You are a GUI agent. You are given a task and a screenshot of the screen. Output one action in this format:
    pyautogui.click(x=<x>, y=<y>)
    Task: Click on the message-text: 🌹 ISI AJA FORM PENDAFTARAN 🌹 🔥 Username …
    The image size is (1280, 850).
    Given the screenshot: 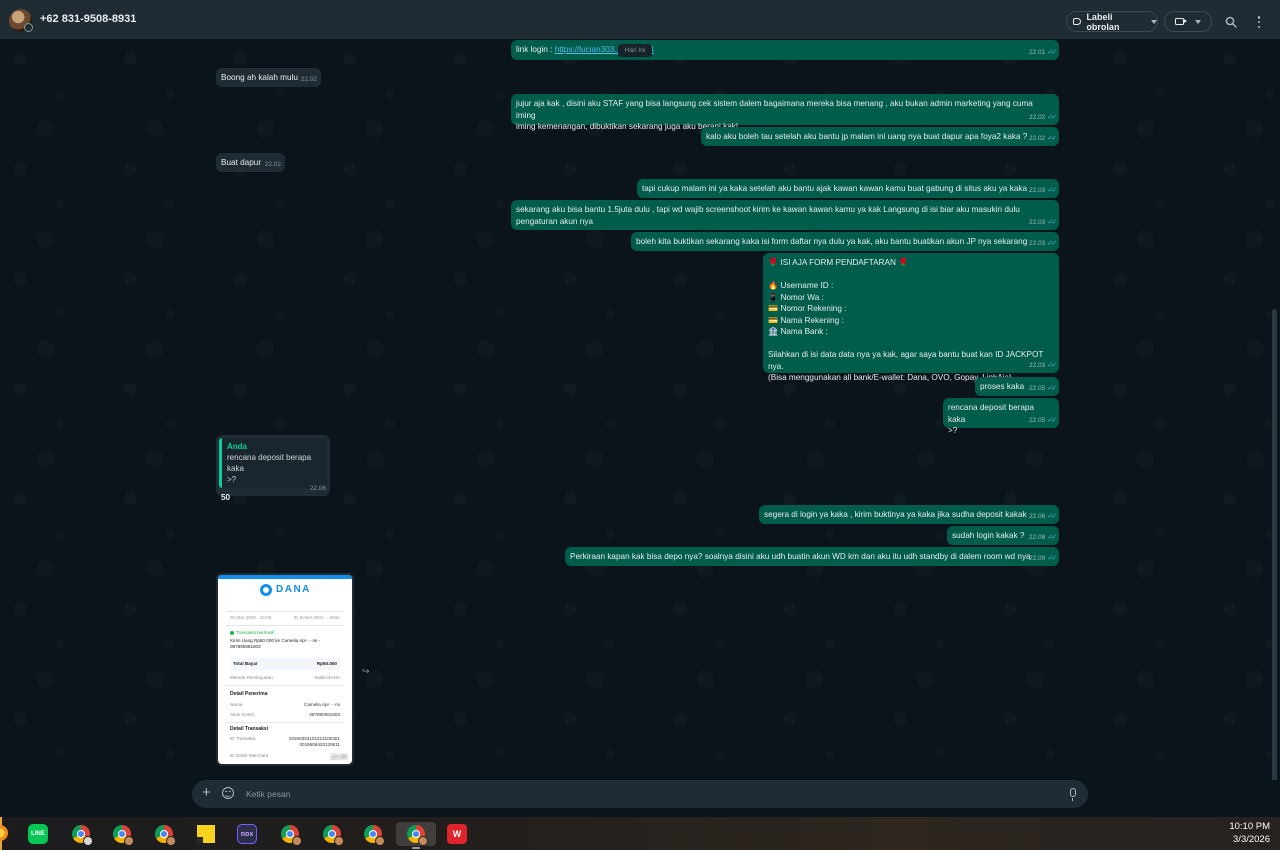 What is the action you would take?
    pyautogui.click(x=906, y=320)
    